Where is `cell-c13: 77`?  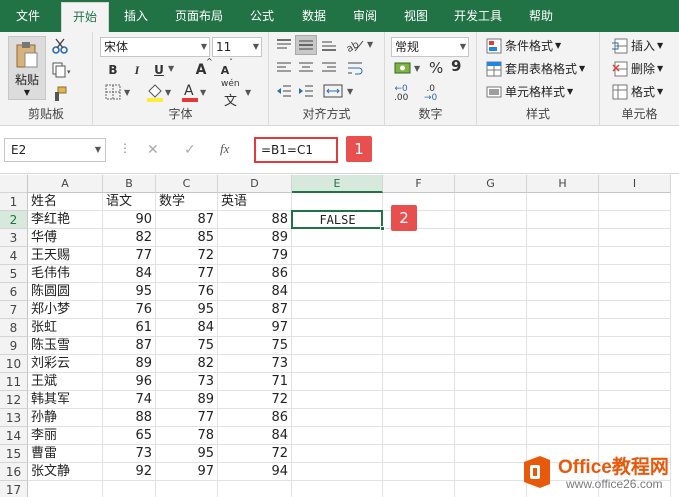 cell-c13: 77 is located at coordinates (187, 418).